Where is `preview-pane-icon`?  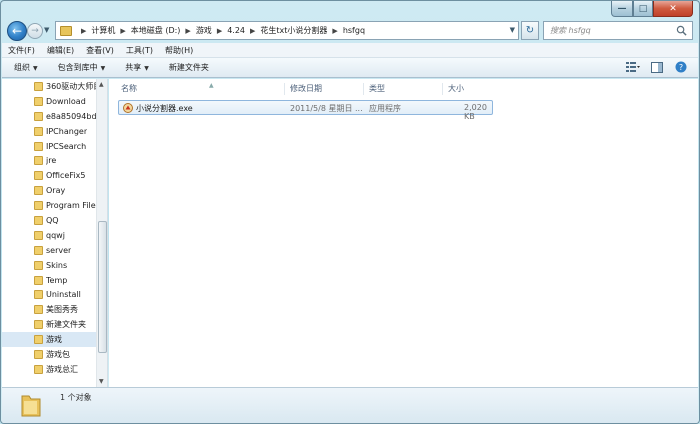
preview-pane-icon is located at coordinates (657, 67).